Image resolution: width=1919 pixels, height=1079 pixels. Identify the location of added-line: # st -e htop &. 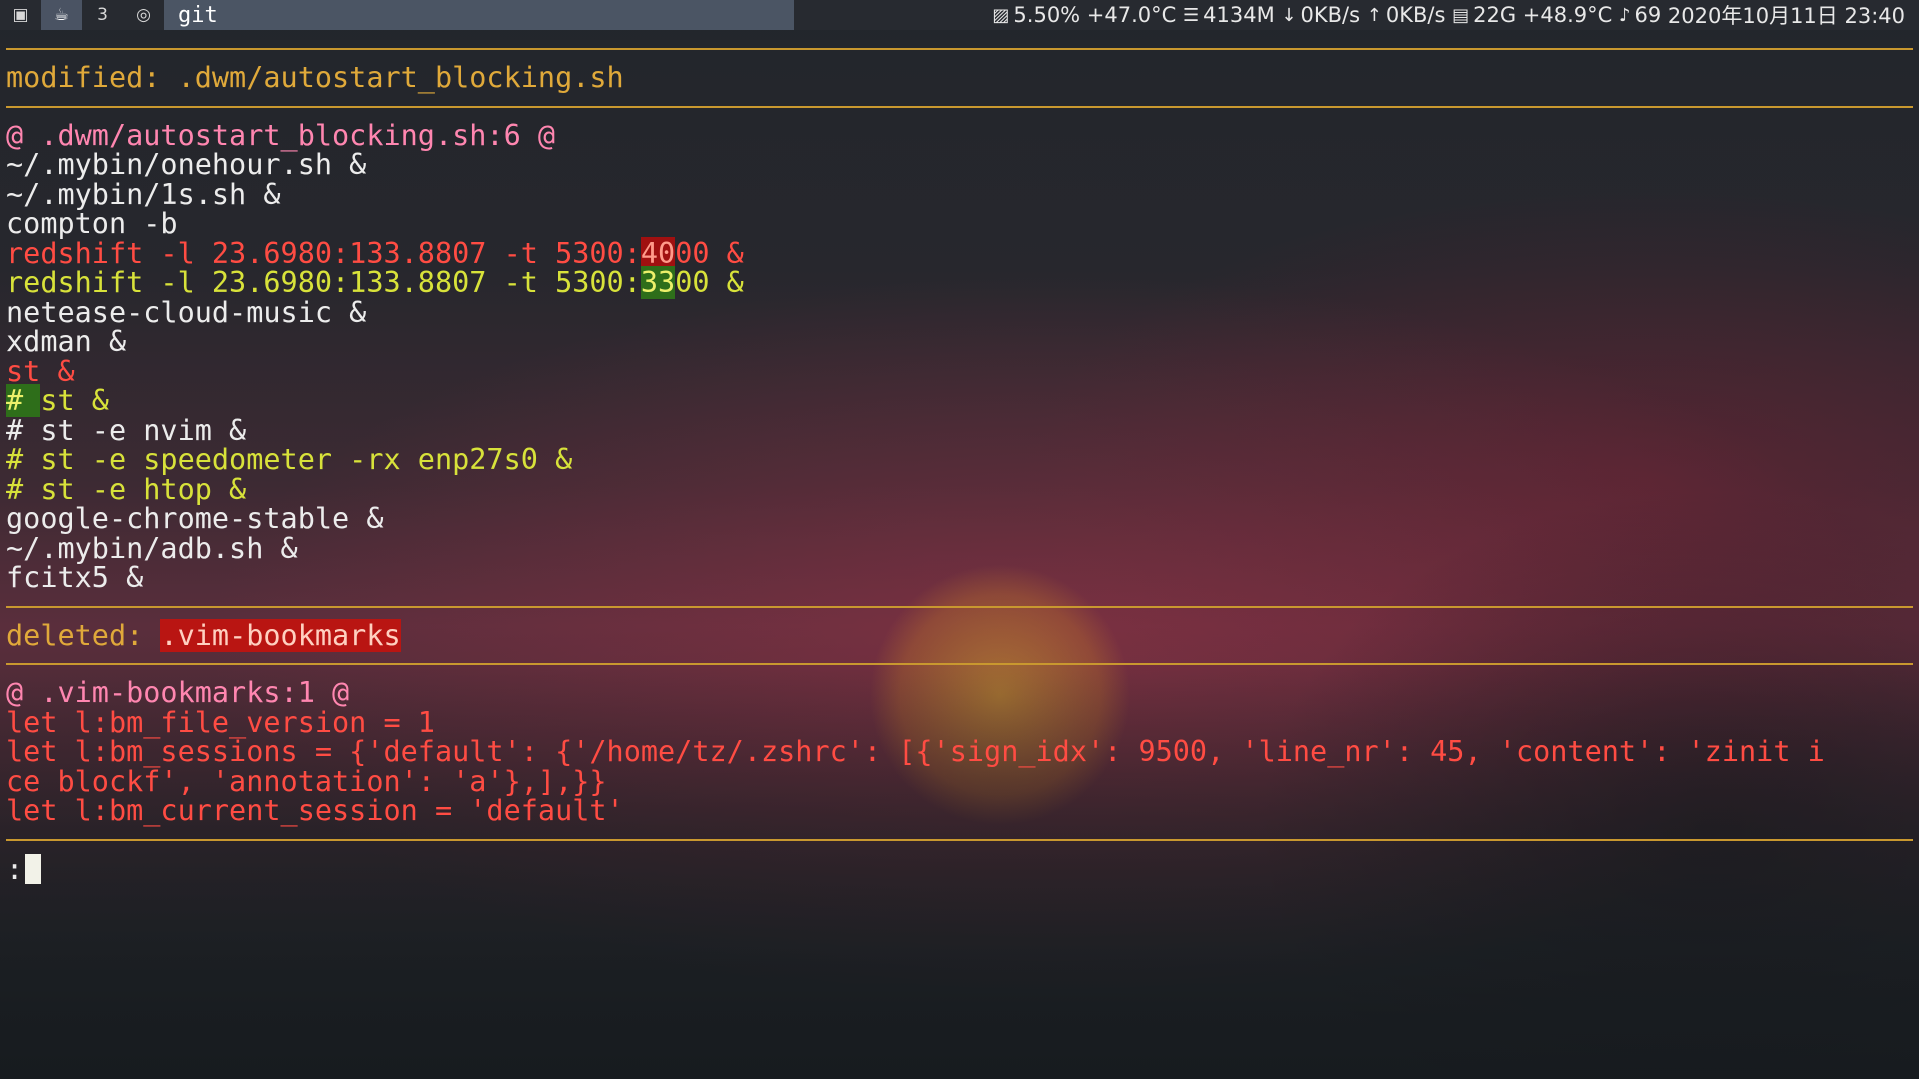
(126, 489).